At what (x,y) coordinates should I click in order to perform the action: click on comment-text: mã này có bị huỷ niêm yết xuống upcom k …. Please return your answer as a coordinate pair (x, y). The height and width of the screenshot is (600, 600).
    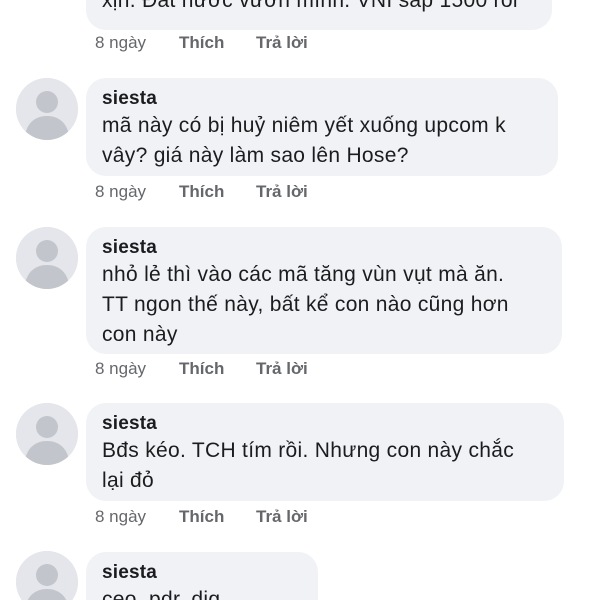
    Looking at the image, I should click on (304, 140).